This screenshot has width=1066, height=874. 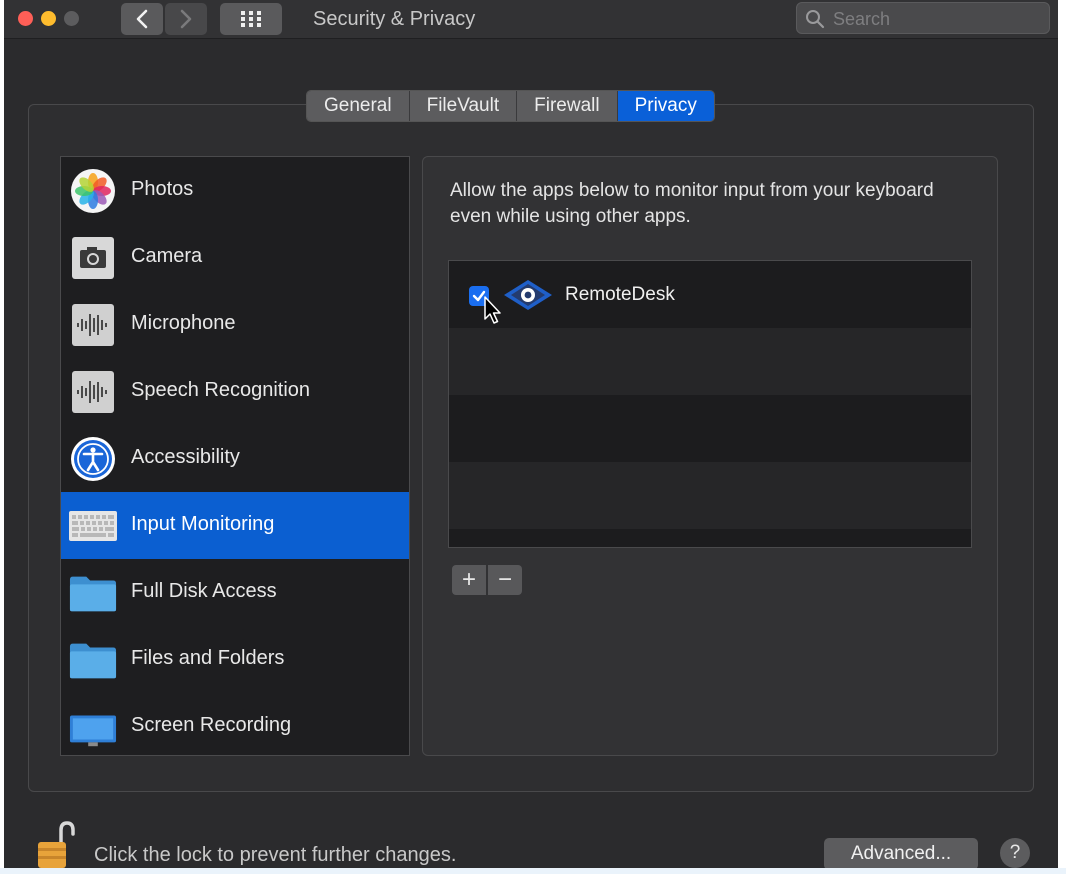 I want to click on sidebar-item-input-monitoring: Input Monitoring, so click(x=235, y=525).